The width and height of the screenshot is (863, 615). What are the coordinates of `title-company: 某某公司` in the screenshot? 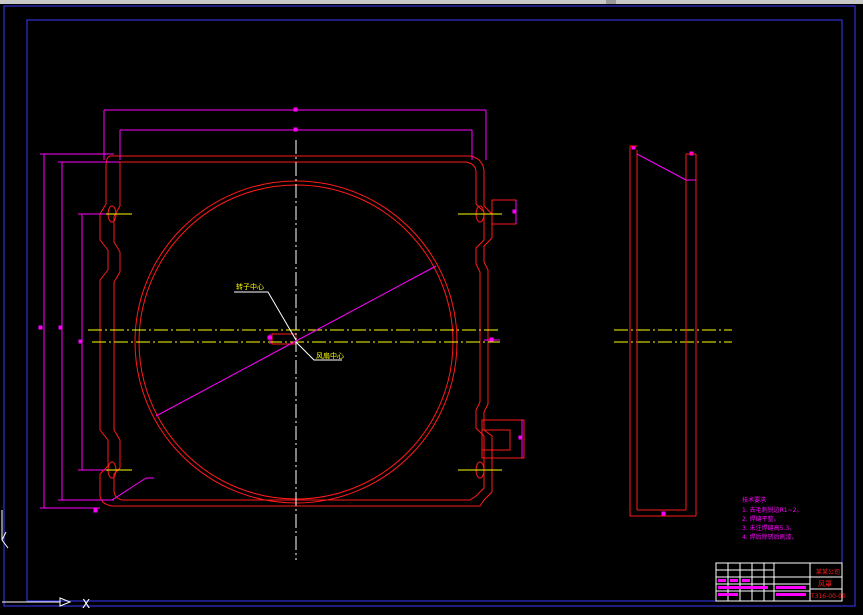 It's located at (828, 572).